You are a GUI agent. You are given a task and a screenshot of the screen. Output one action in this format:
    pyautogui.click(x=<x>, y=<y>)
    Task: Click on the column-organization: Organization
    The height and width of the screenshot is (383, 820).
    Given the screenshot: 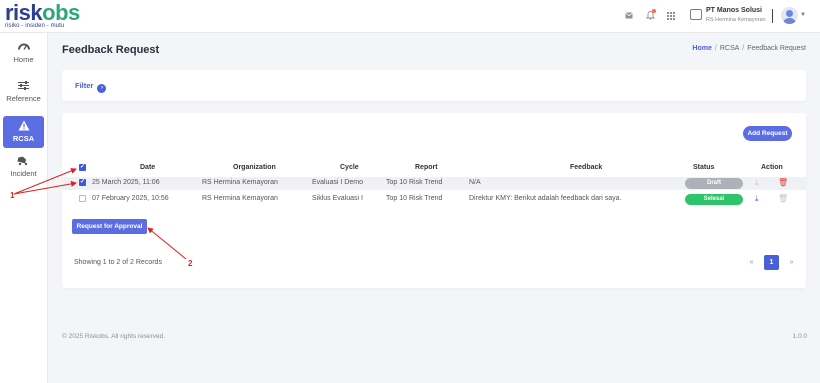 What is the action you would take?
    pyautogui.click(x=254, y=167)
    